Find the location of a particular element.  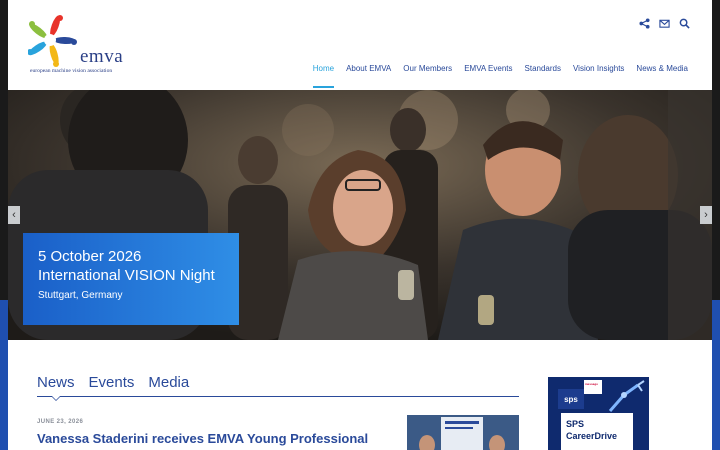

nav-item-our-members: Our Members is located at coordinates (427, 76).